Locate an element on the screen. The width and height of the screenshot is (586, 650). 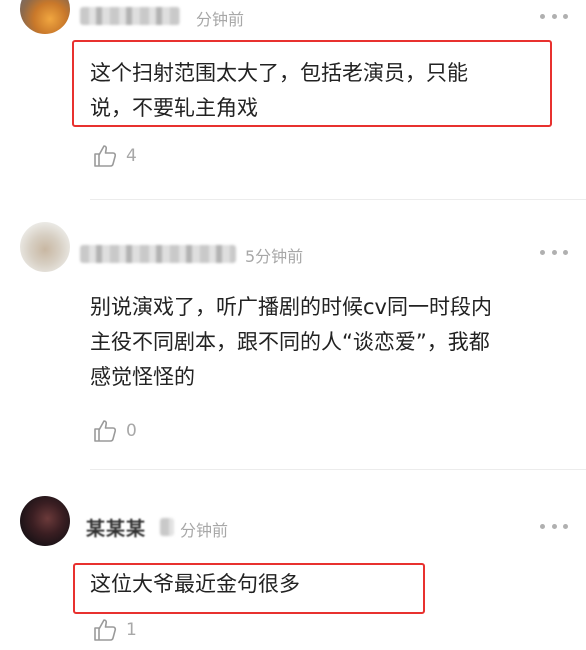
comment-text: 这位大爷最近金句很多 is located at coordinates (195, 584).